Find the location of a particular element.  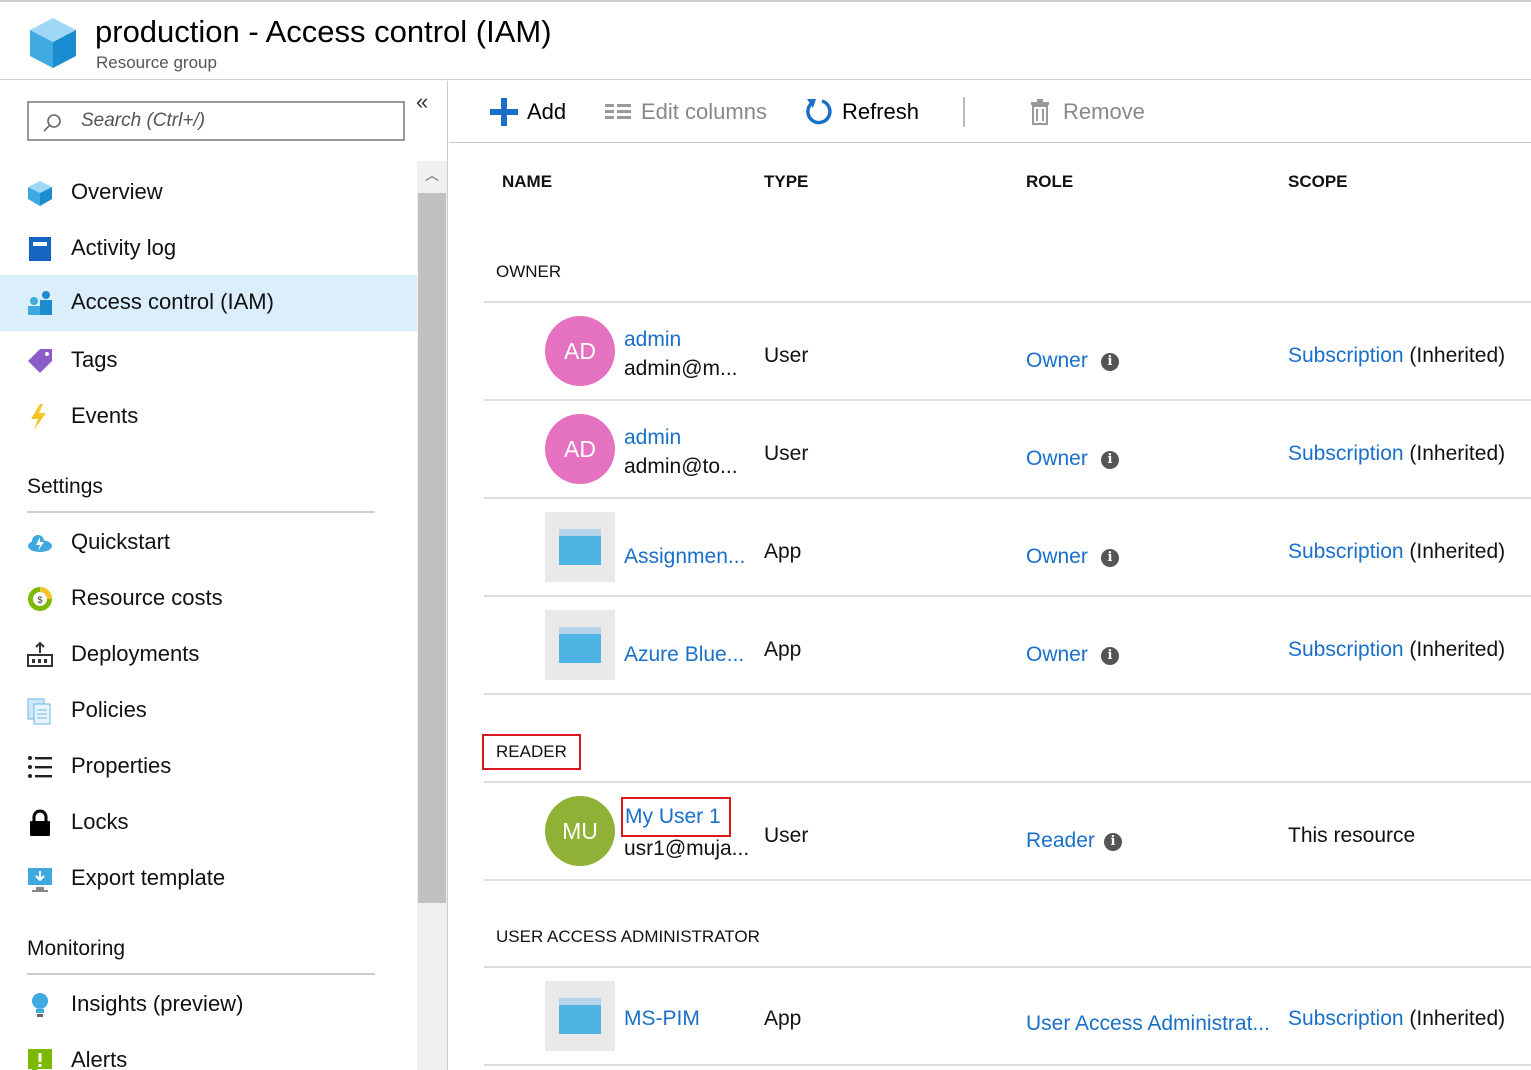

add-button-label: Add is located at coordinates (547, 111).